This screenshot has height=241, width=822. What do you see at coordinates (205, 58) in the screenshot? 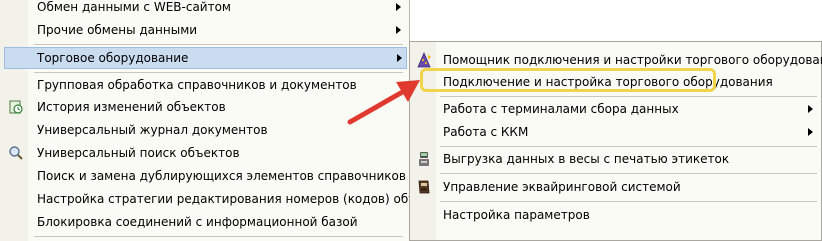
I see `menu-item-trade-equipment: Торговое оборудование` at bounding box center [205, 58].